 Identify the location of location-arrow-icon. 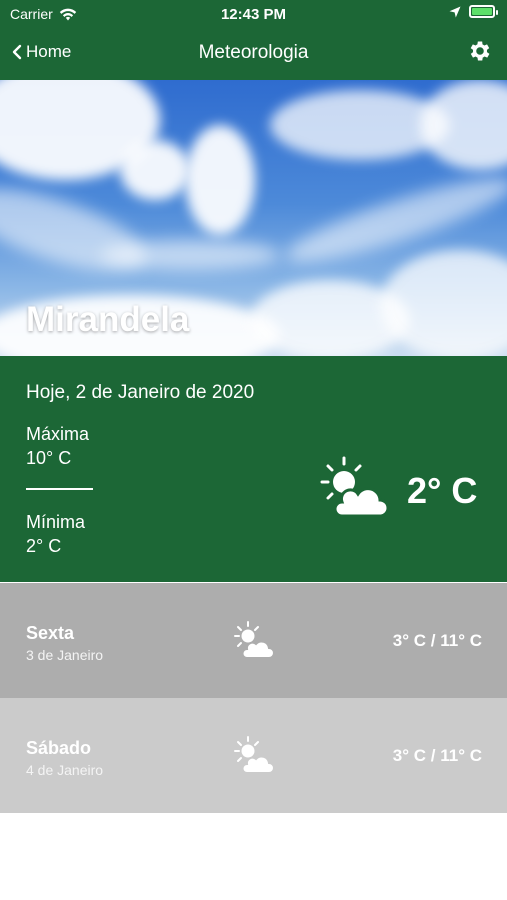
(455, 11).